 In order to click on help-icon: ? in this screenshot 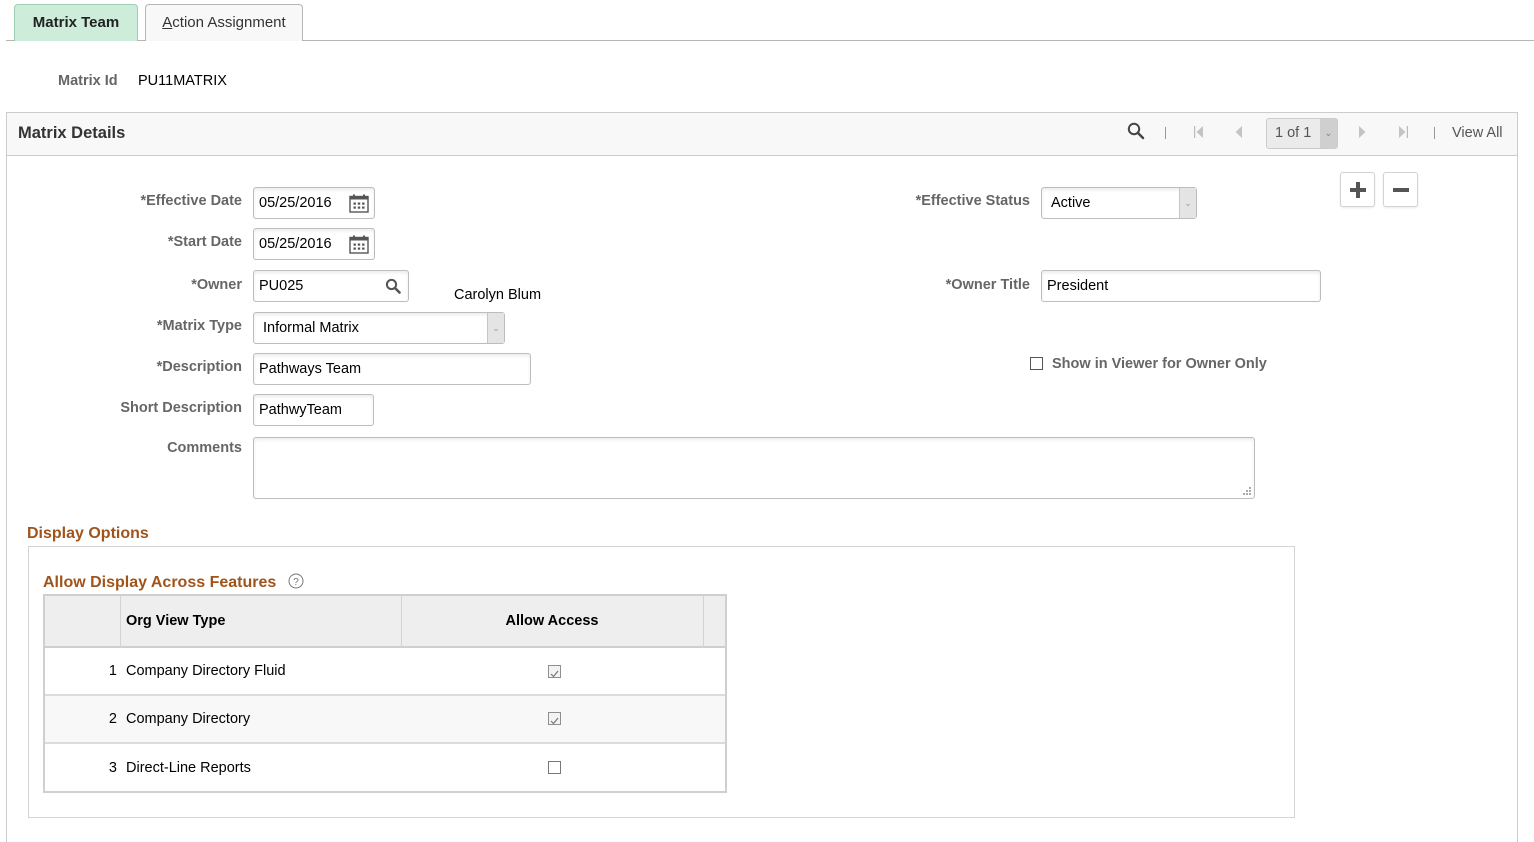, I will do `click(296, 581)`.